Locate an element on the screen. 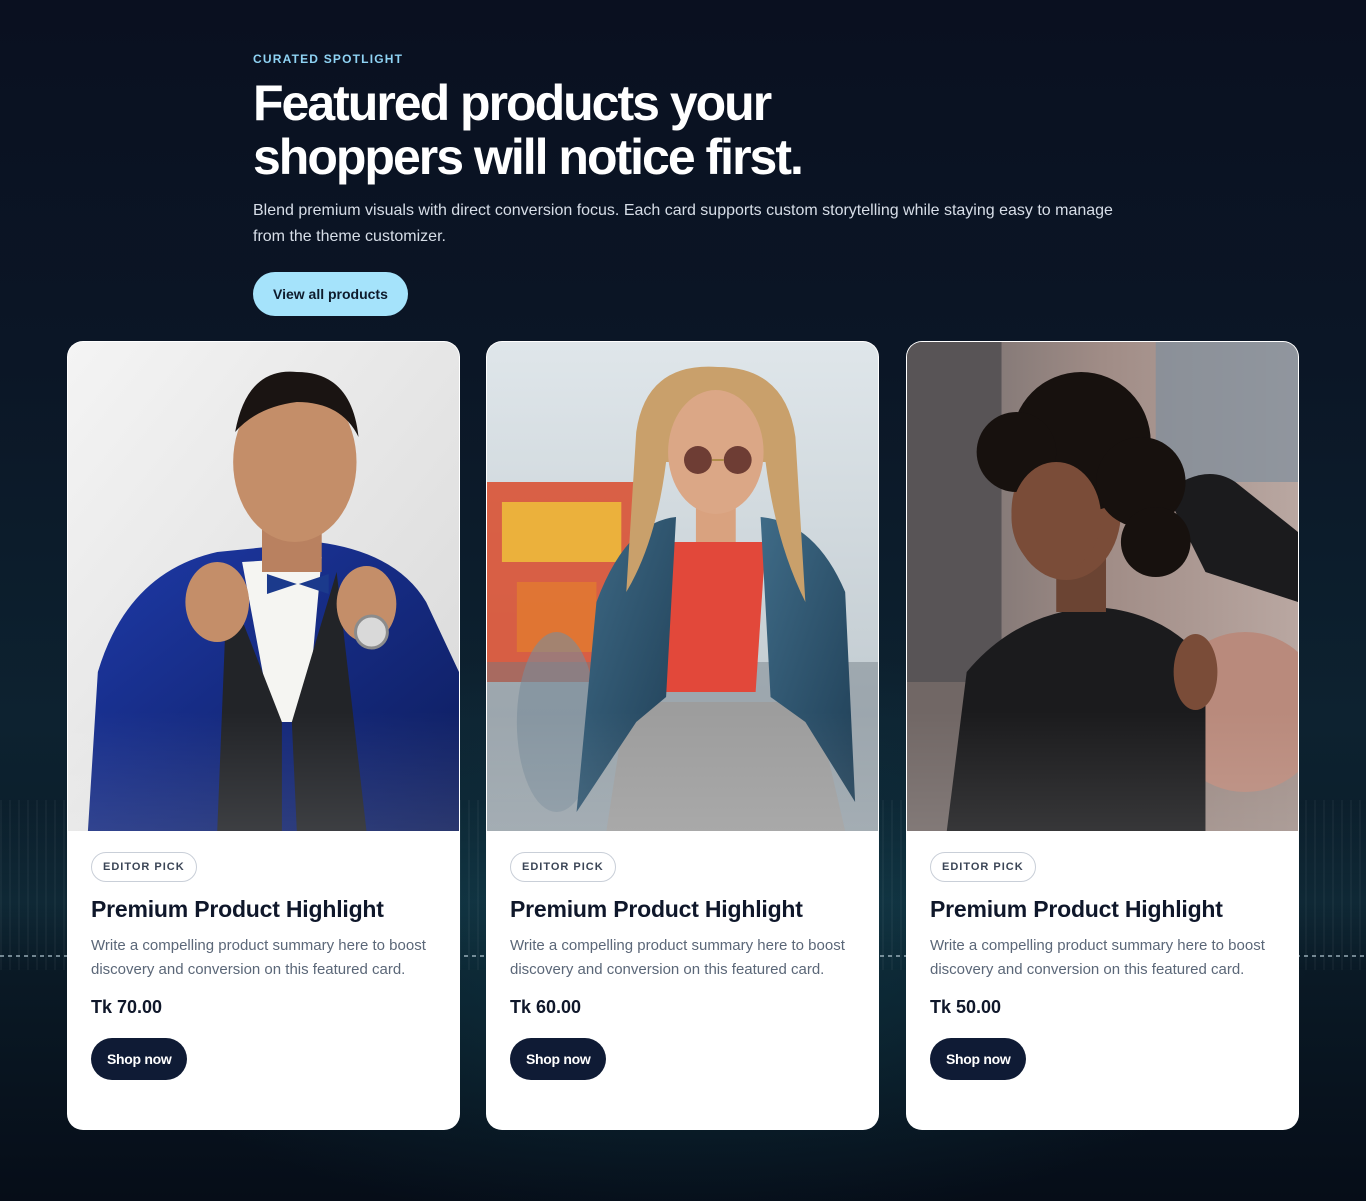  view-all-products-button: View all products is located at coordinates (330, 294).